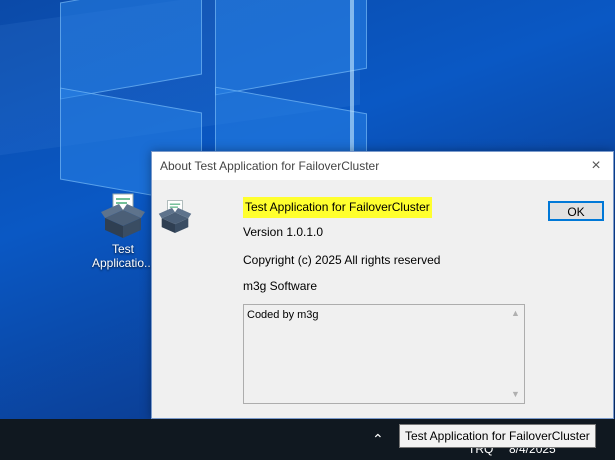  I want to click on scroll-down-icon: ▼, so click(515, 394).